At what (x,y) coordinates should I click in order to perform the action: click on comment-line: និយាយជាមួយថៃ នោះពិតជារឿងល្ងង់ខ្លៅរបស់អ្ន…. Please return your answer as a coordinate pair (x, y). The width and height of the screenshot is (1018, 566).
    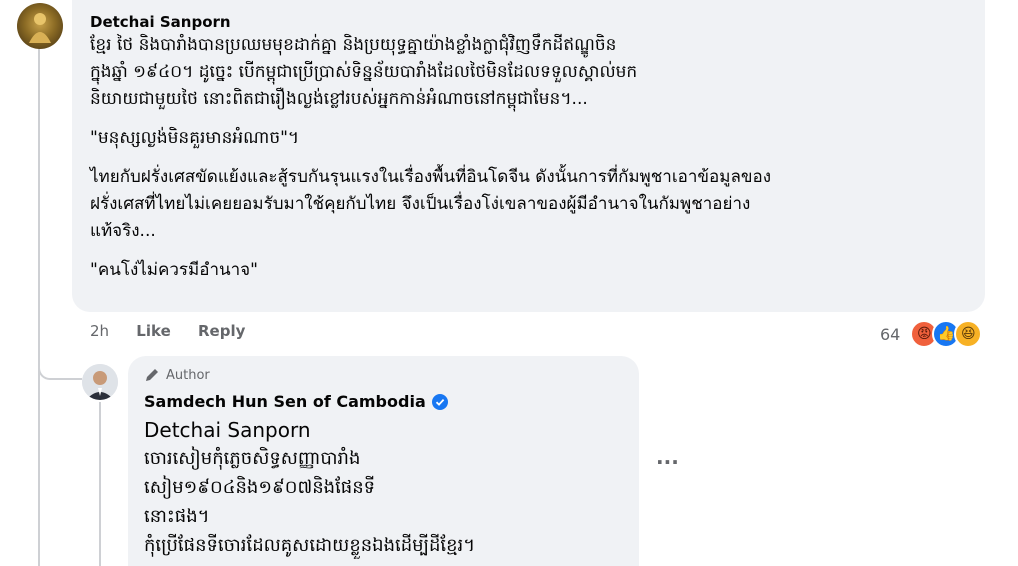
    Looking at the image, I should click on (339, 99).